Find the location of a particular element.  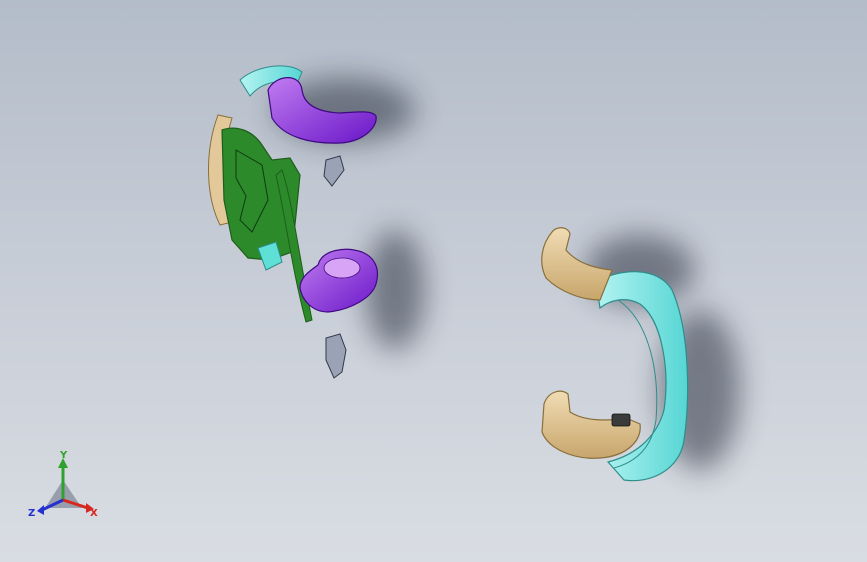

axis-triad: Y X Z is located at coordinates (63, 484).